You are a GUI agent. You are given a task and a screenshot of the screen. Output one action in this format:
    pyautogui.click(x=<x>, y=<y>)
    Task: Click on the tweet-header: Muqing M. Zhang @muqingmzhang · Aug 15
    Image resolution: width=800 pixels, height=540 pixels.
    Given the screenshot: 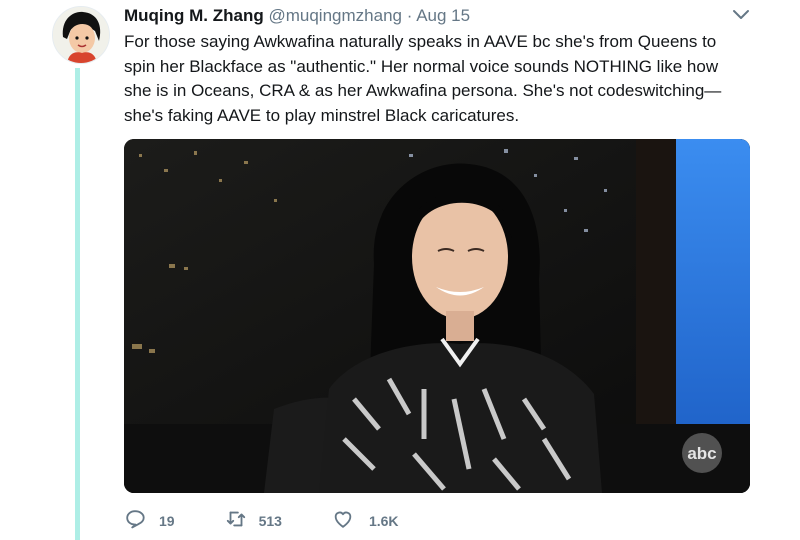 What is the action you would take?
    pyautogui.click(x=297, y=16)
    